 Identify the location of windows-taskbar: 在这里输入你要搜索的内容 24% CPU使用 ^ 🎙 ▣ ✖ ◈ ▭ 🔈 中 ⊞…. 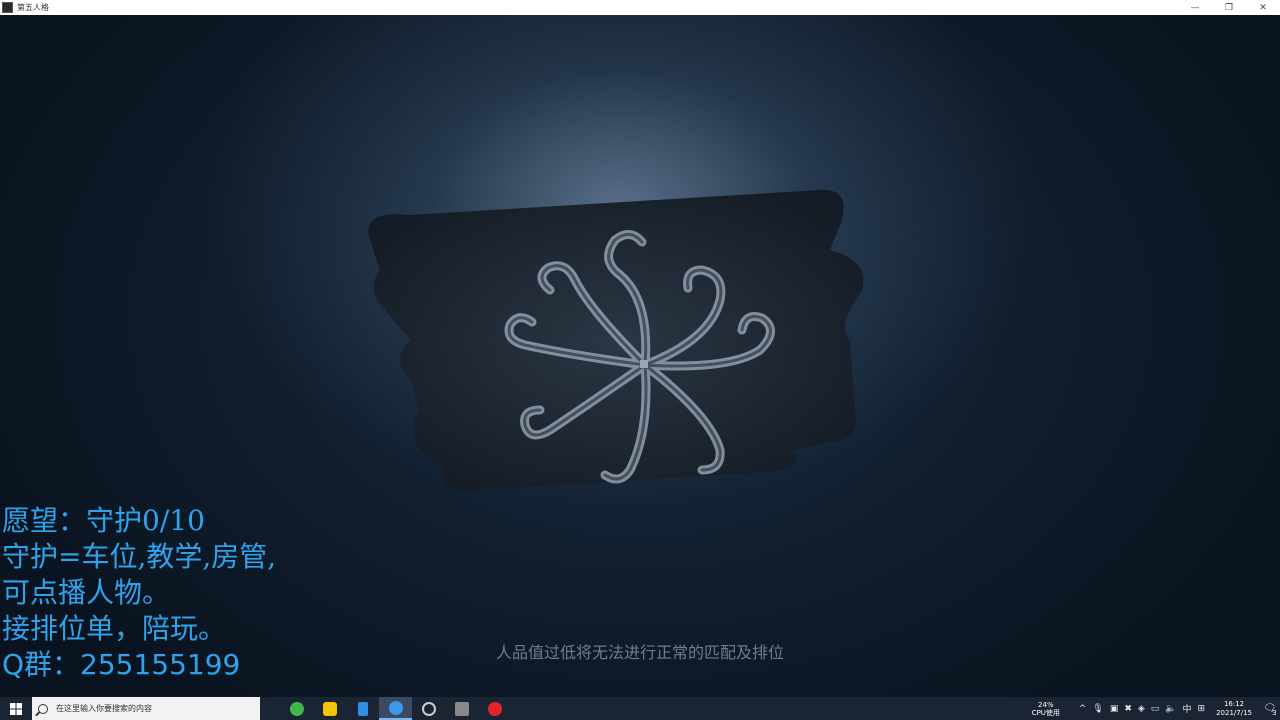
(640, 708).